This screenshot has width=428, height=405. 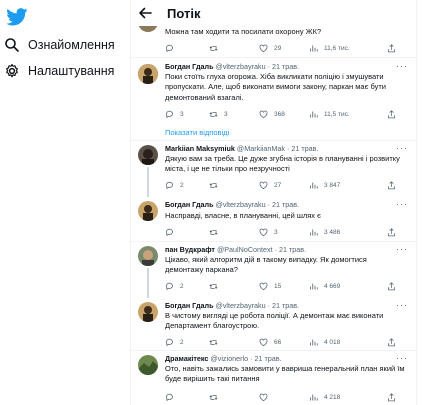 I want to click on author-handle: @MarkiianMak · 21 трав., so click(x=278, y=148).